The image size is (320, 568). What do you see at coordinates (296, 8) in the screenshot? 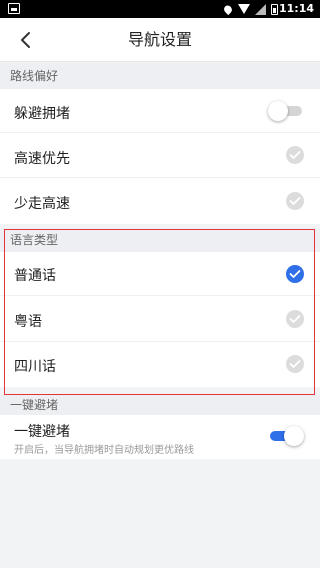
I see `status-time: 11:14` at bounding box center [296, 8].